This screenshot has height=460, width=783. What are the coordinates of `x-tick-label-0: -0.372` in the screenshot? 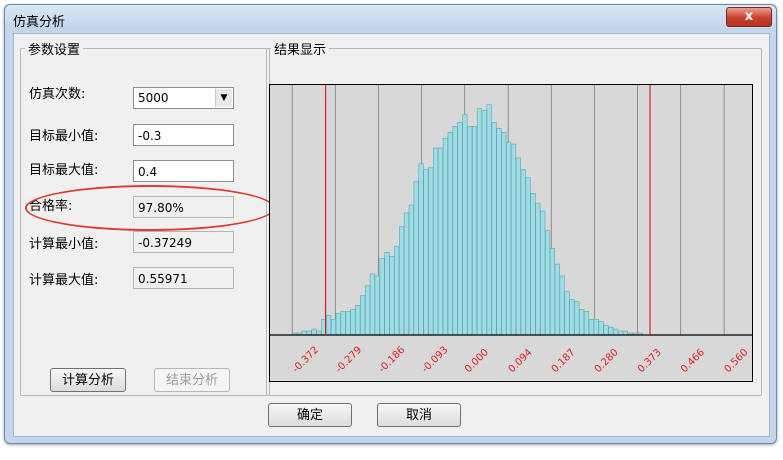 It's located at (306, 360).